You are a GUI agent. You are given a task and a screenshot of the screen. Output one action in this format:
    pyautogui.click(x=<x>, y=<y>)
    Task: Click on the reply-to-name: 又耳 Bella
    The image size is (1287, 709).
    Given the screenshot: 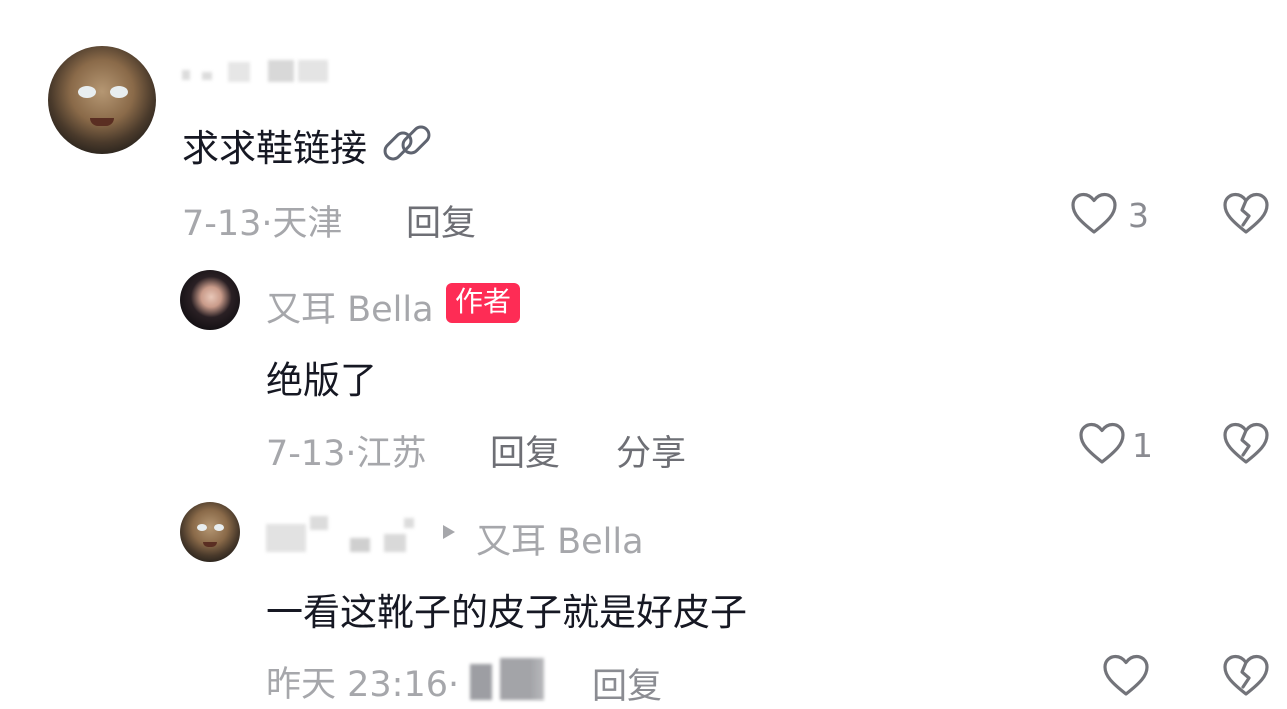 What is the action you would take?
    pyautogui.click(x=560, y=538)
    